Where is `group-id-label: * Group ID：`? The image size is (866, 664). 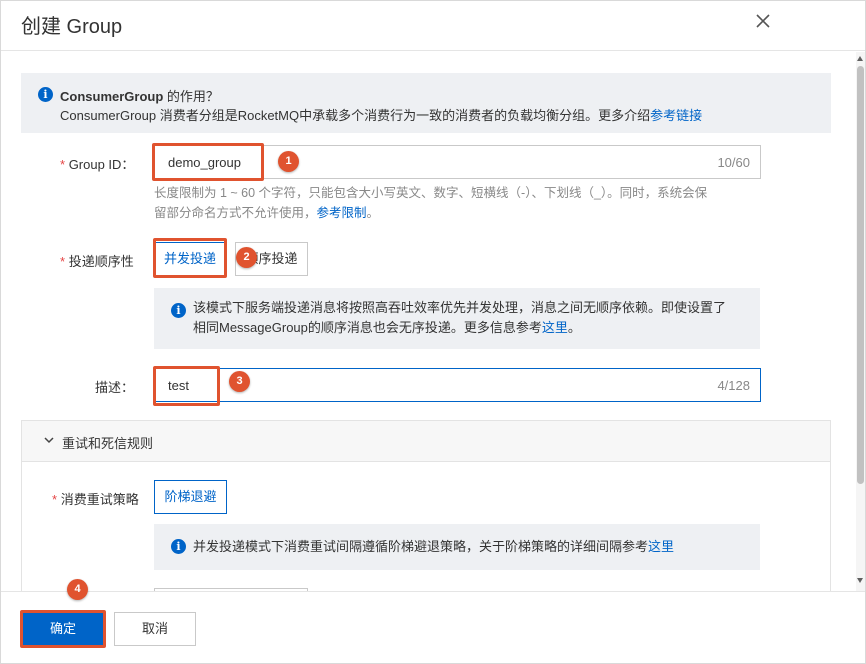 group-id-label: * Group ID： is located at coordinates (97, 164).